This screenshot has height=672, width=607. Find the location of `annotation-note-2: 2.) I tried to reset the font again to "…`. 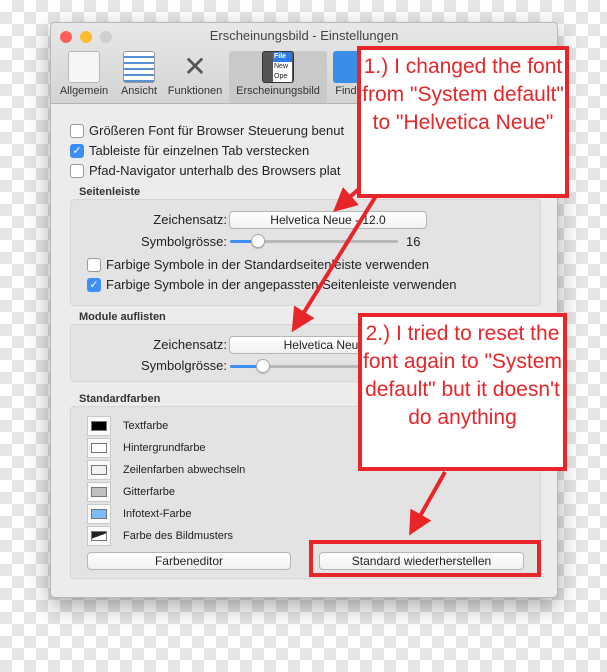

annotation-note-2: 2.) I tried to reset the font again to "… is located at coordinates (462, 392).